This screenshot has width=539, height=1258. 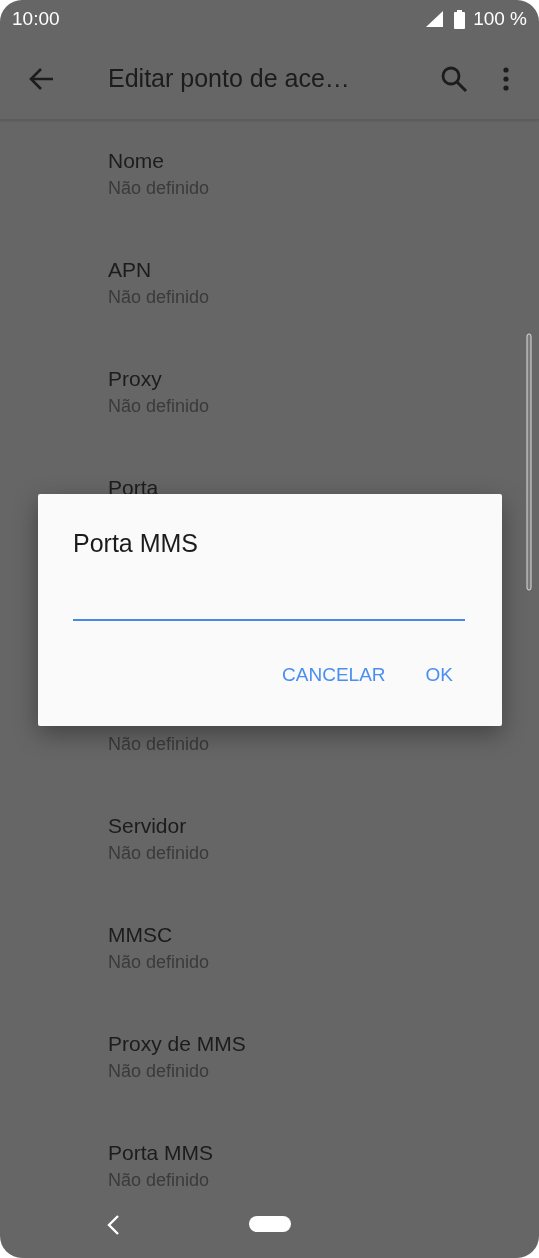 What do you see at coordinates (435, 19) in the screenshot?
I see `signal-icon` at bounding box center [435, 19].